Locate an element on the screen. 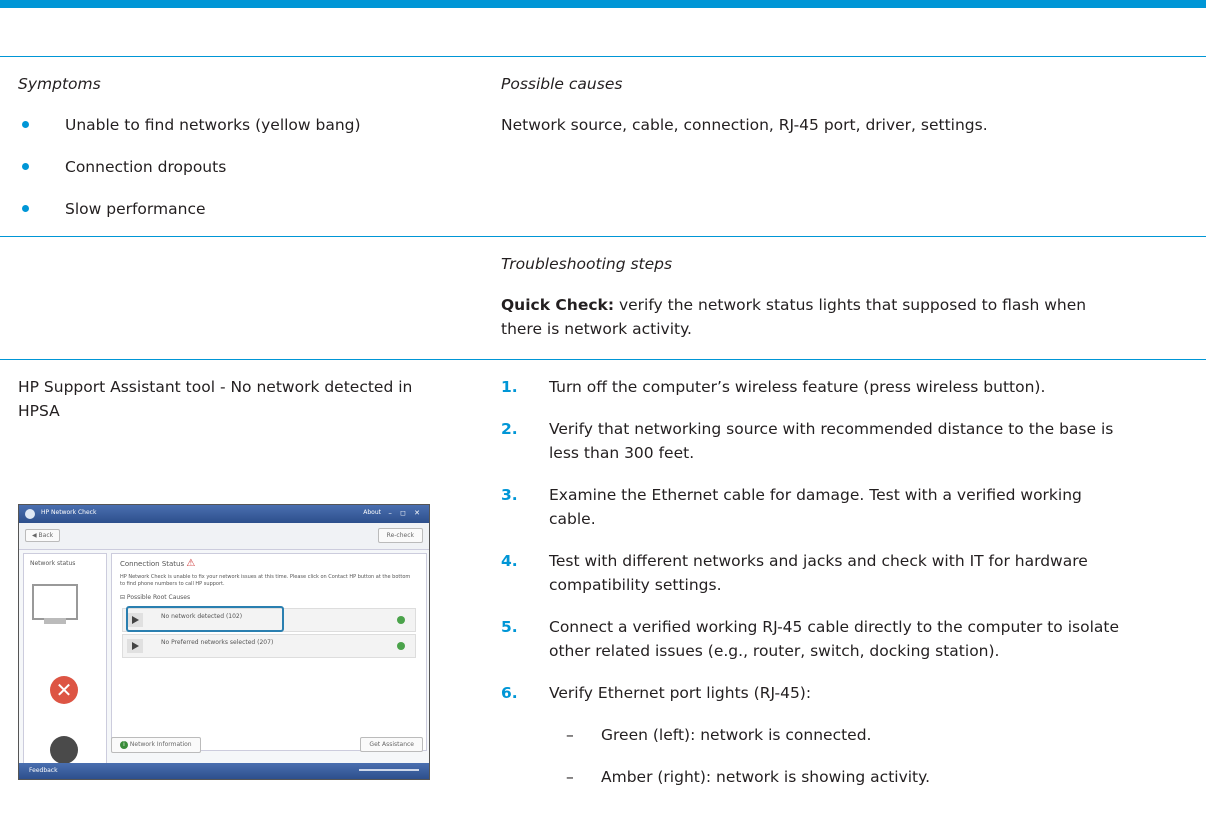  connection-status-title: Connection Status ⚠ is located at coordinates (157, 563).